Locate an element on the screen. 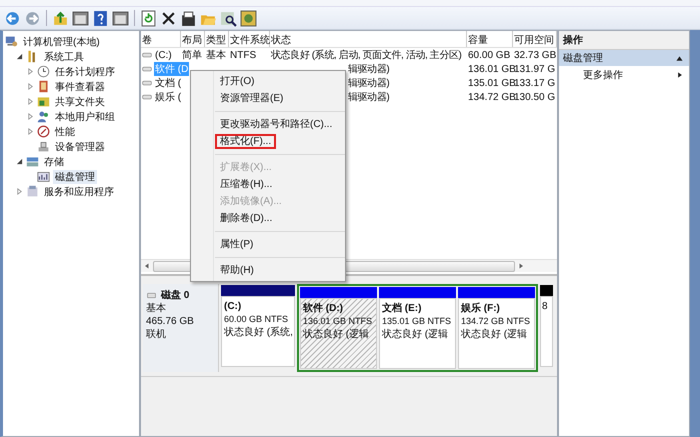  column-header: 卷 is located at coordinates (161, 39).